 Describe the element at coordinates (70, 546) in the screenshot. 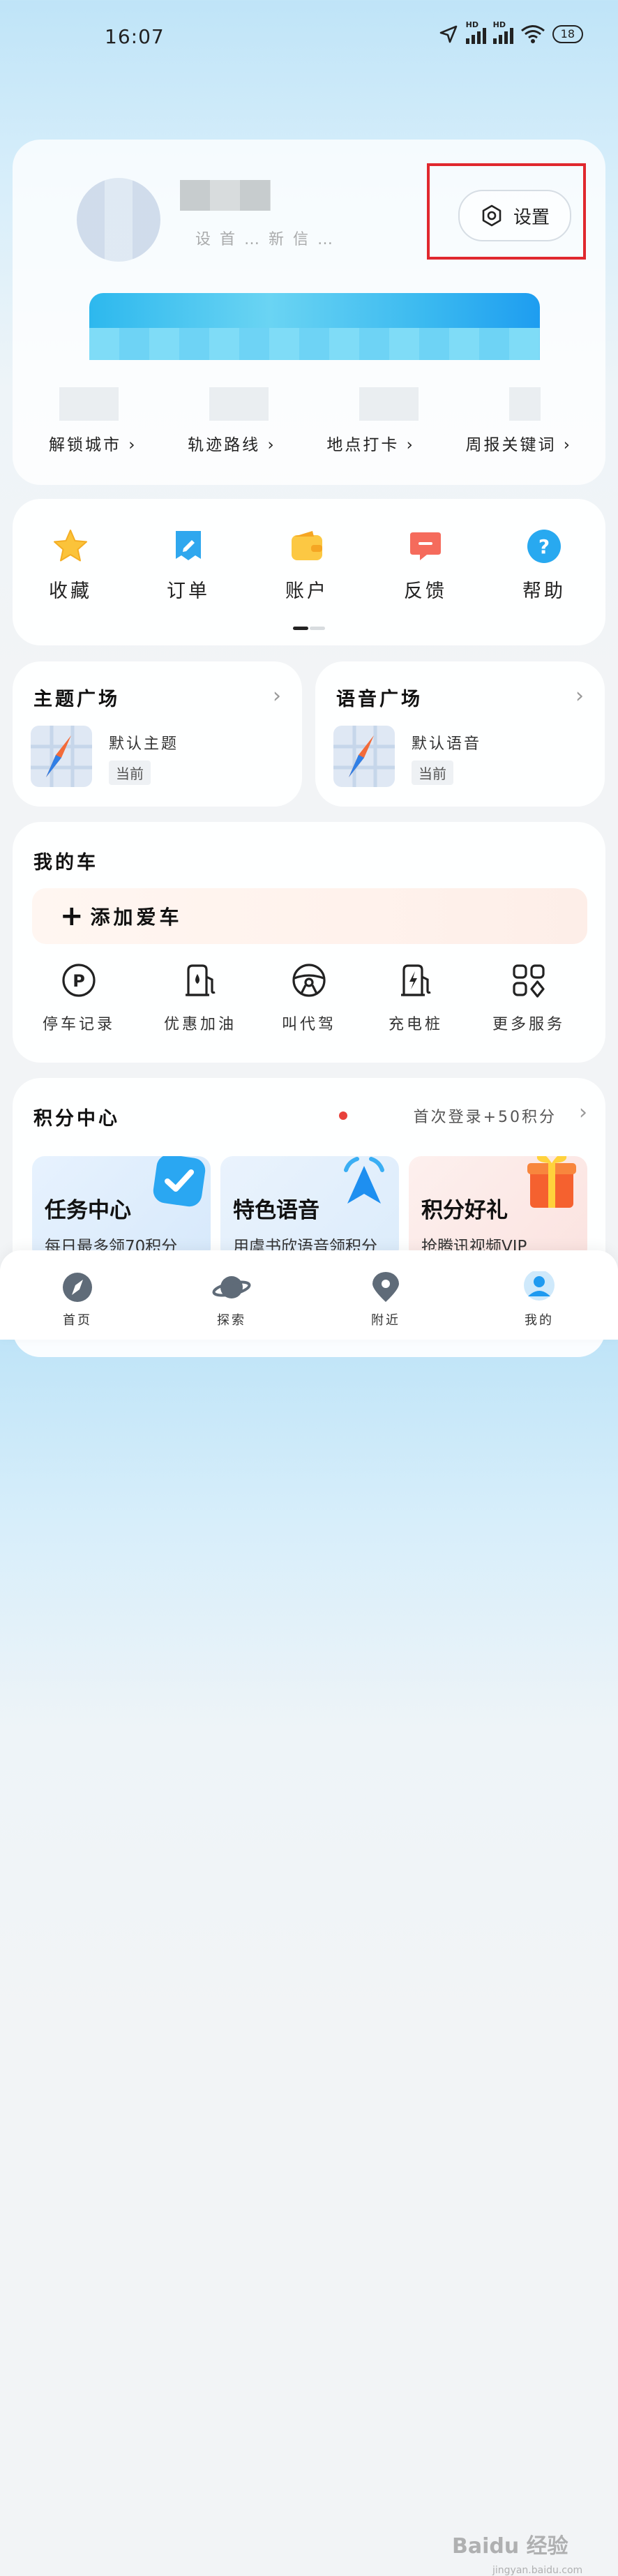

I see `star-icon` at that location.